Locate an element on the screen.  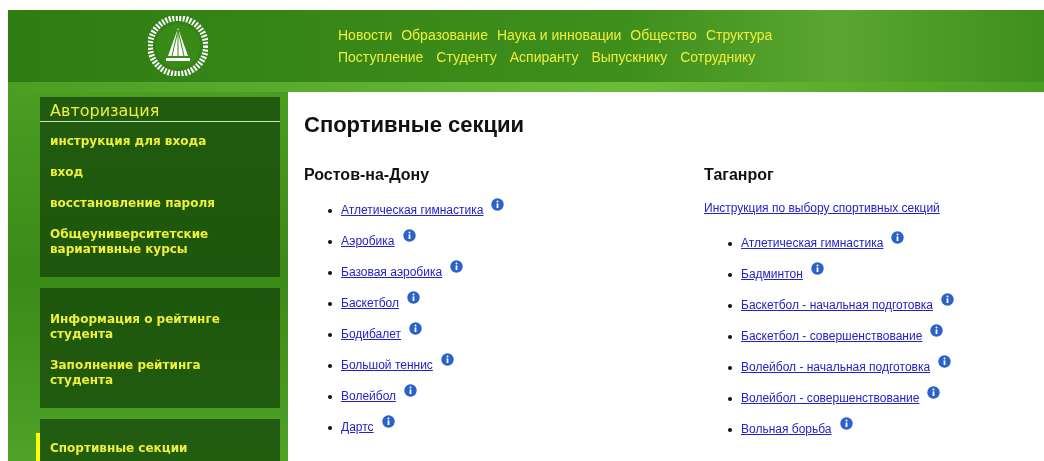
sport-section-link: Большой теннис is located at coordinates (387, 365).